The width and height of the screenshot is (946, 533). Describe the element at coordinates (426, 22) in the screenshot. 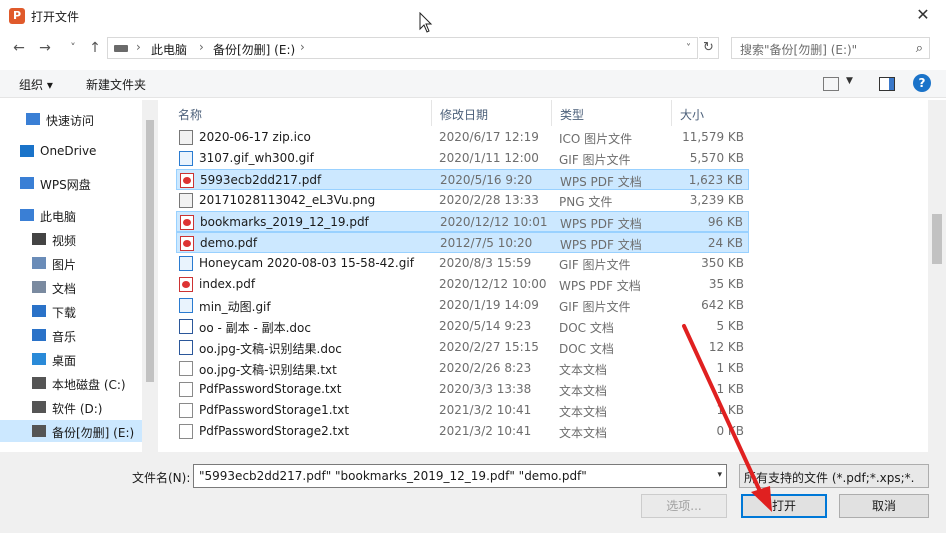

I see `mouse-cursor-icon` at that location.